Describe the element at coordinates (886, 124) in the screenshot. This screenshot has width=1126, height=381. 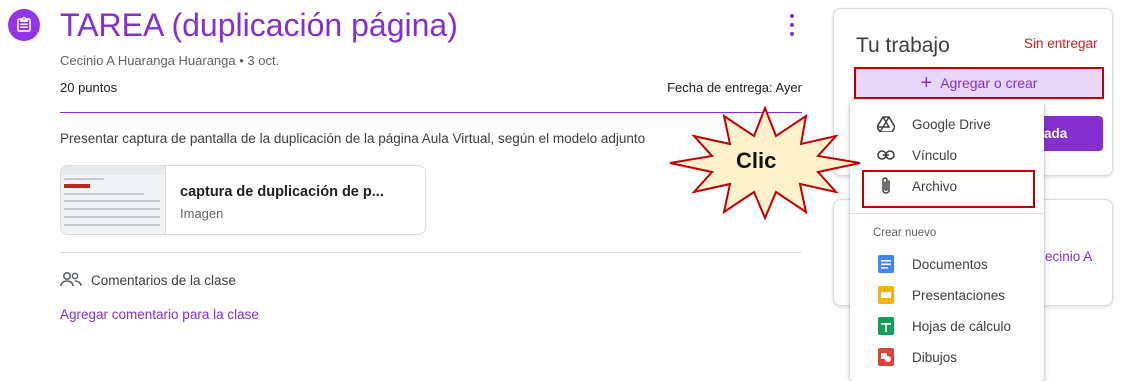
I see `google-drive-icon` at that location.